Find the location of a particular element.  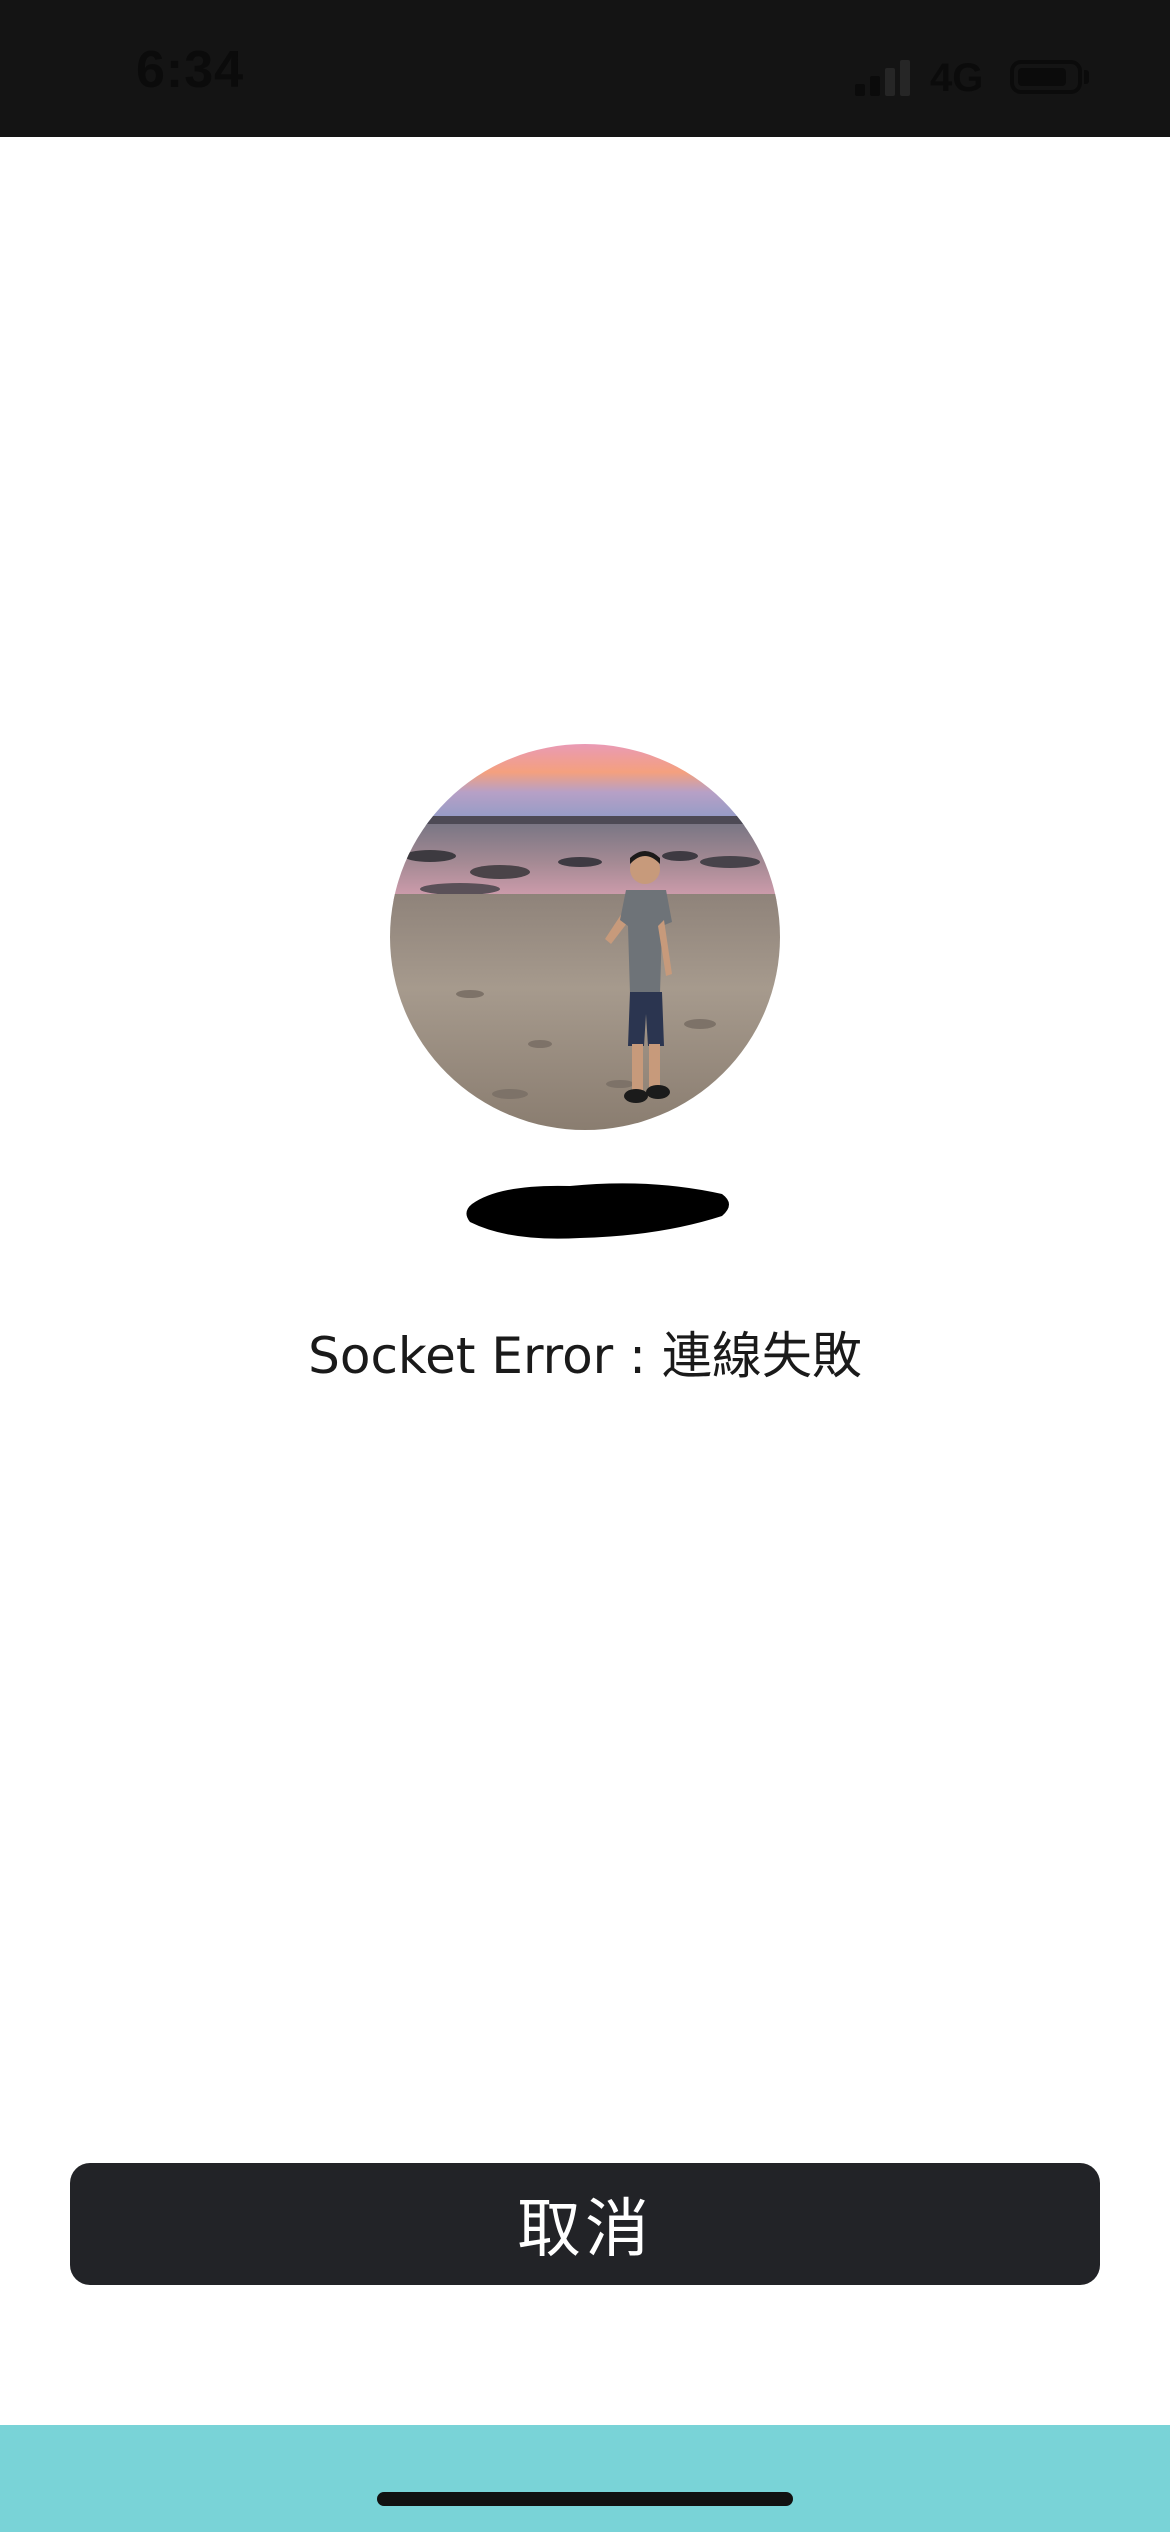

cancel-button: 取消 is located at coordinates (585, 2224).